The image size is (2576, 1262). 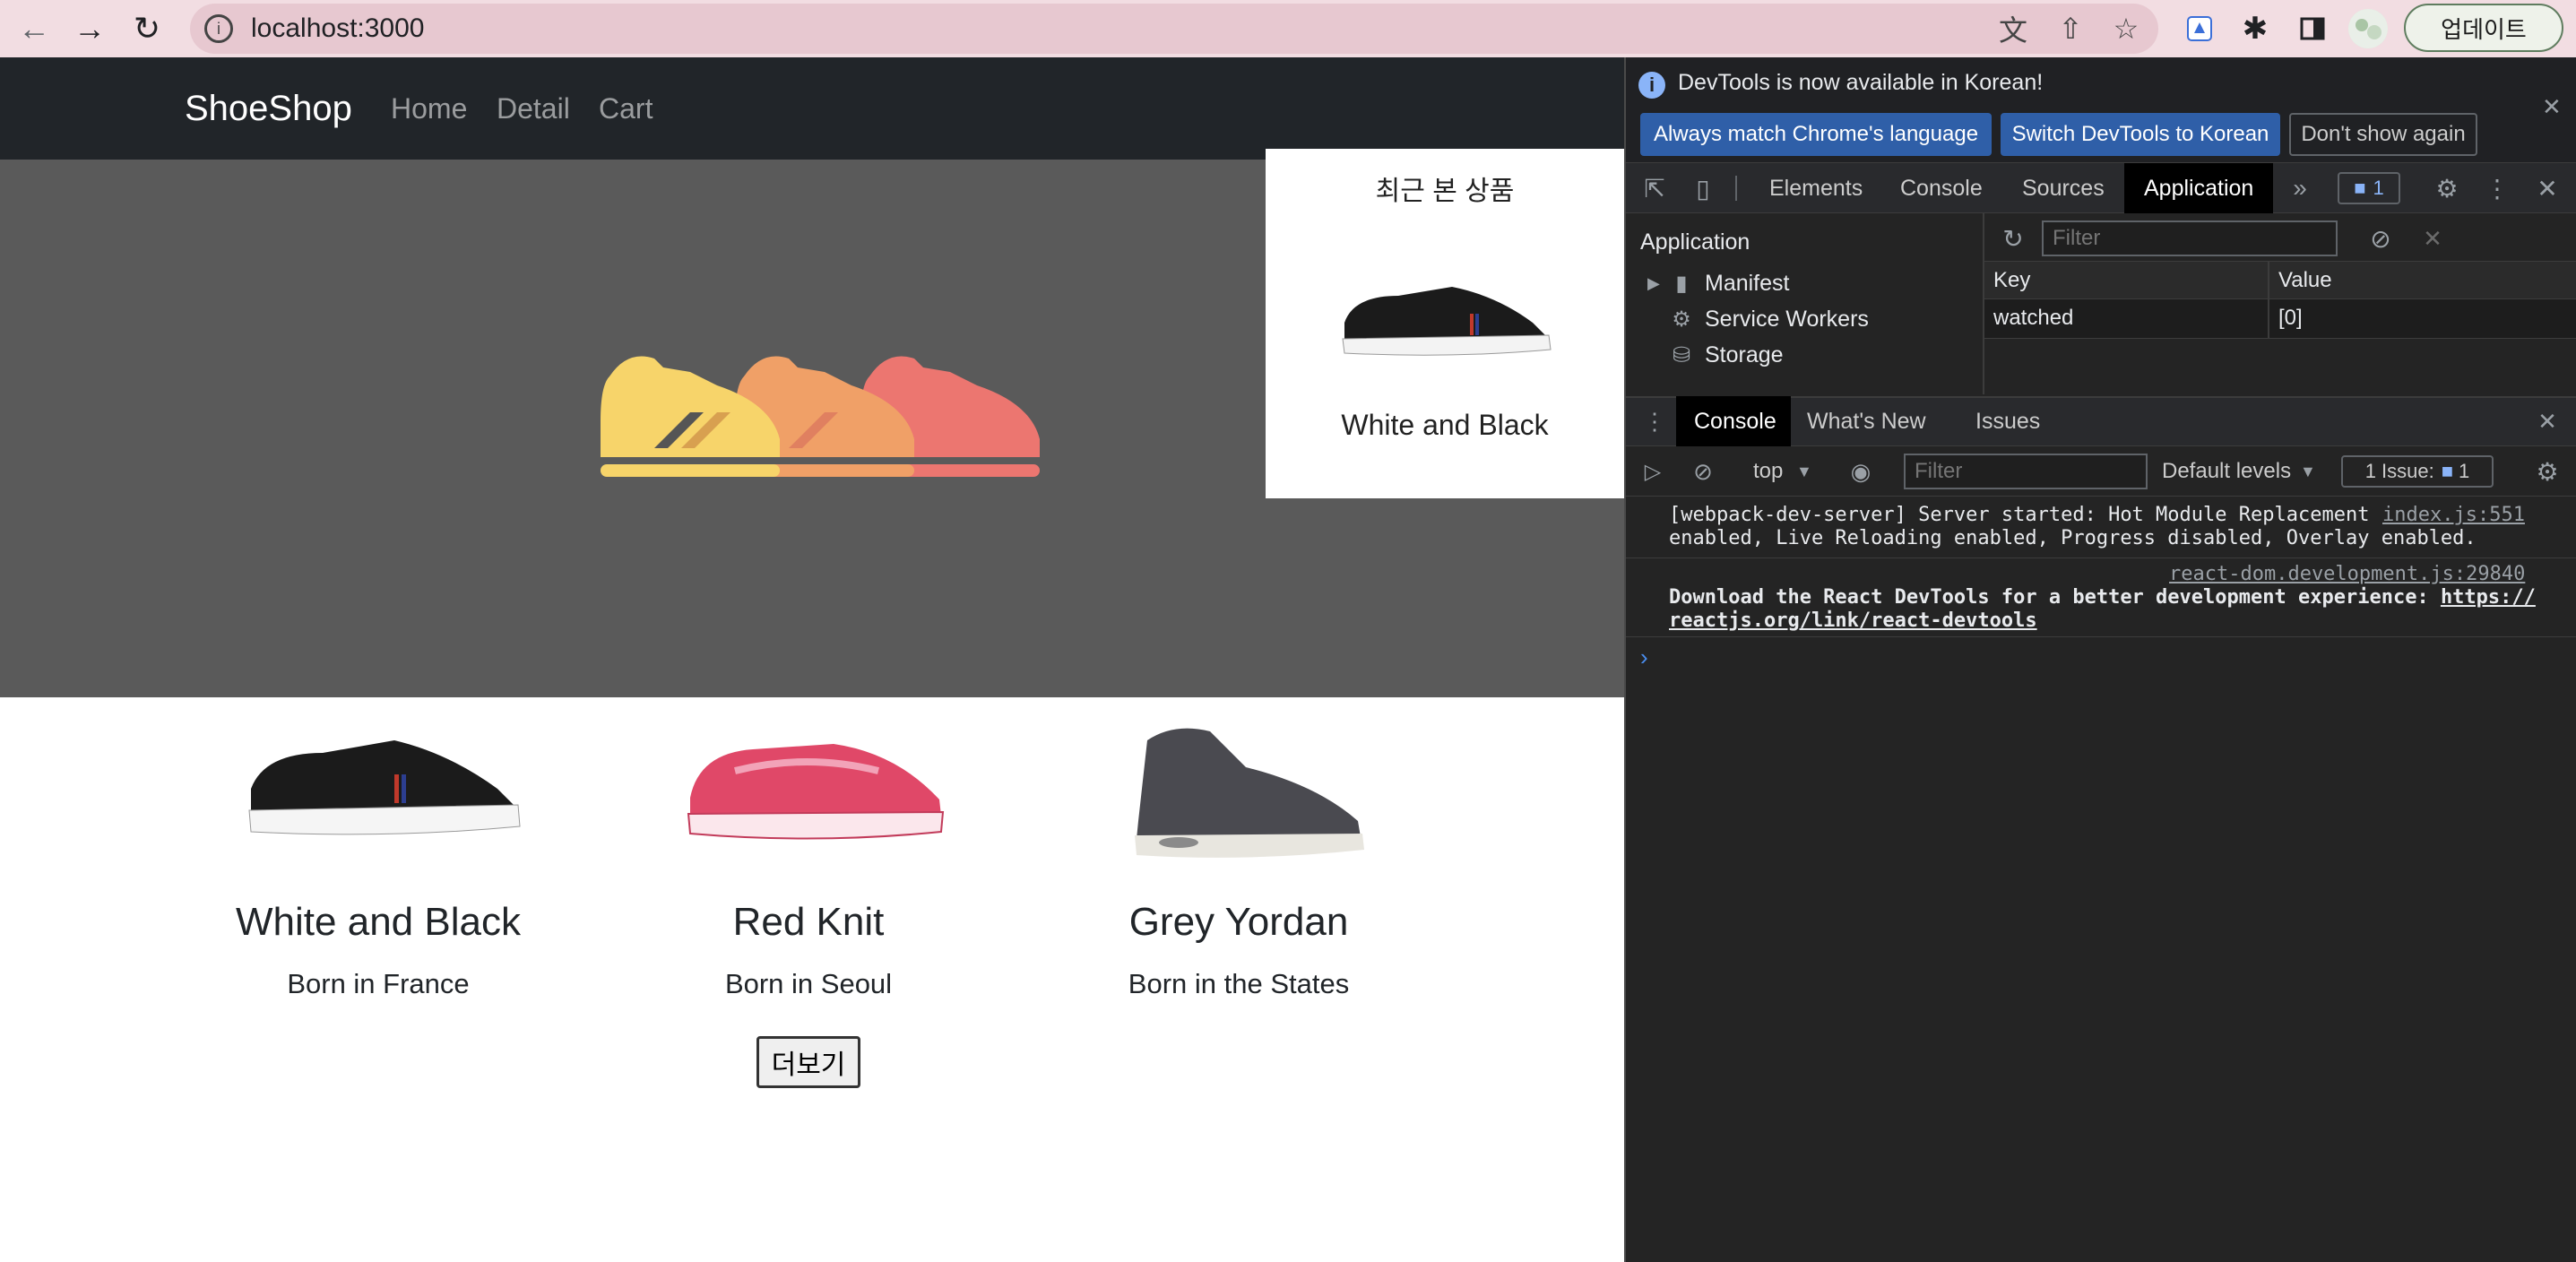 I want to click on reload-icon: ↻, so click(x=147, y=29).